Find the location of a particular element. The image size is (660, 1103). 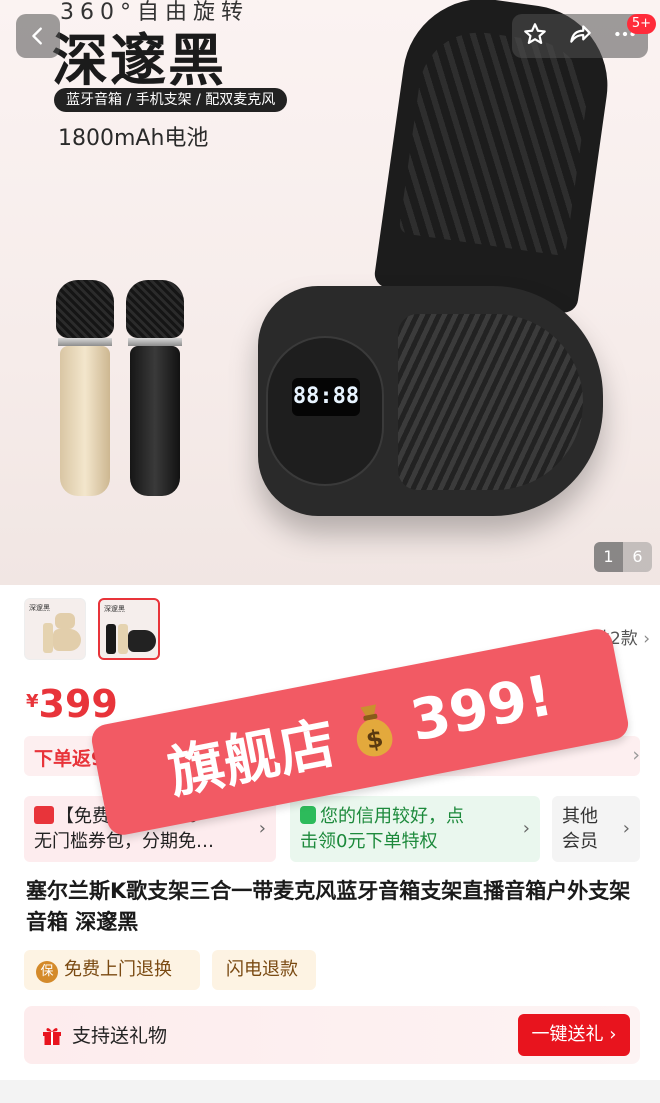

black-microphone-image is located at coordinates (155, 388).